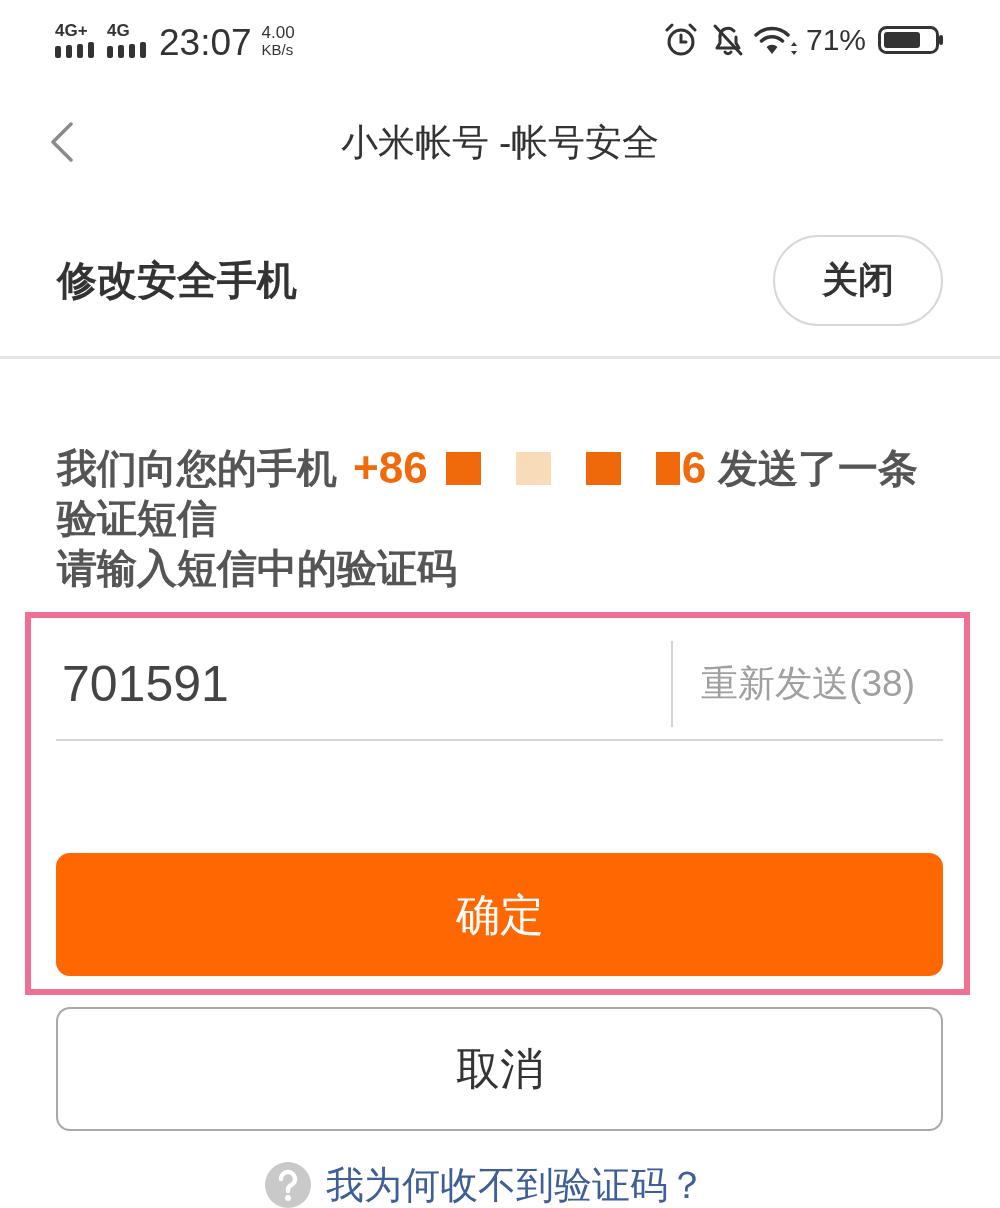 The width and height of the screenshot is (1000, 1208). Describe the element at coordinates (500, 142) in the screenshot. I see `page-title: 小米帐号 -帐号安全` at that location.